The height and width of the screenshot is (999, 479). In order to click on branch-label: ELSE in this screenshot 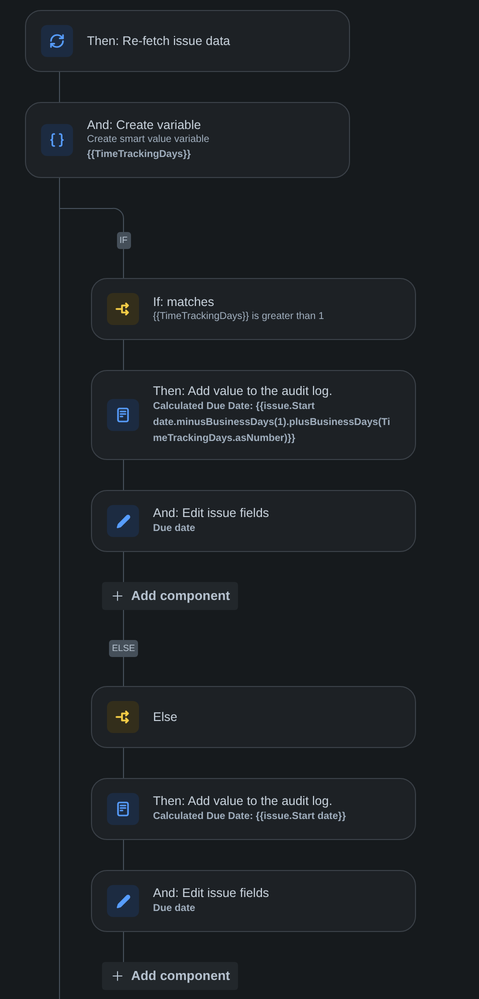, I will do `click(123, 648)`.